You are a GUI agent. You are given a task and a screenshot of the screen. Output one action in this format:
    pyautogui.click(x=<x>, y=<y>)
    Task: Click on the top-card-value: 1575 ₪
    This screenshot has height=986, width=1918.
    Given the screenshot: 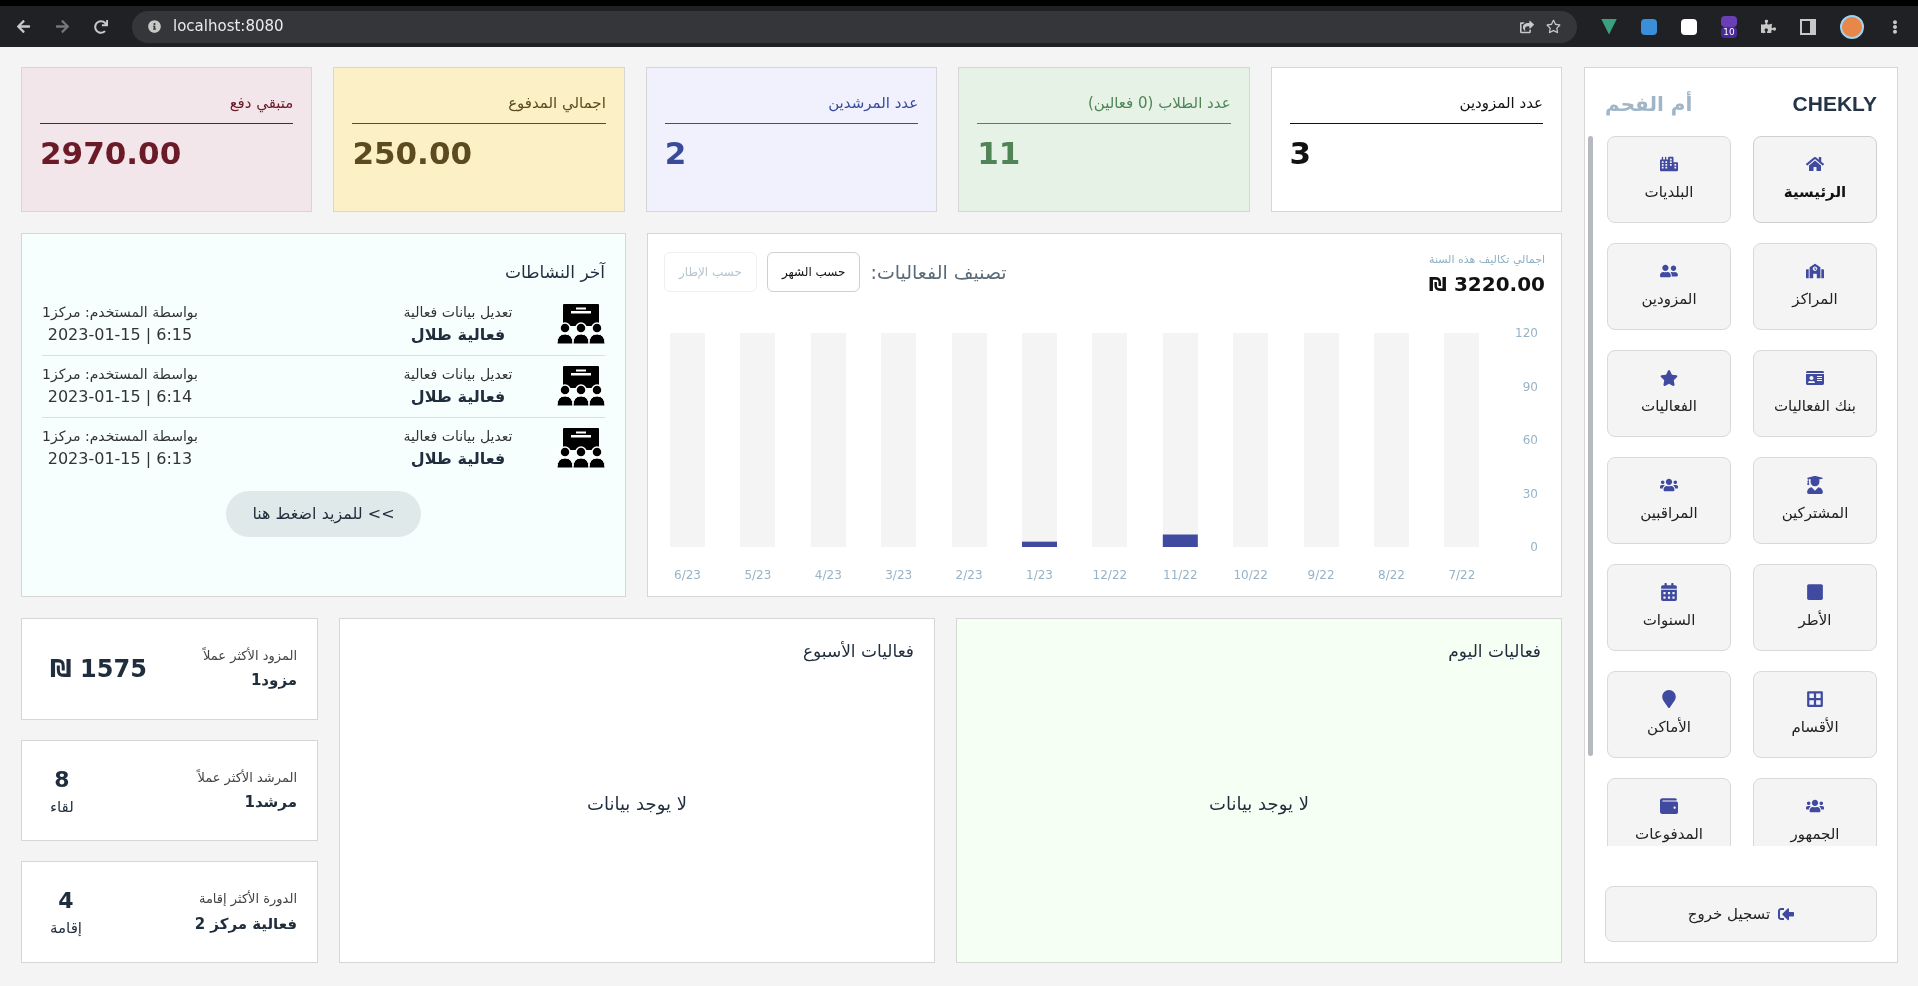 What is the action you would take?
    pyautogui.click(x=98, y=669)
    